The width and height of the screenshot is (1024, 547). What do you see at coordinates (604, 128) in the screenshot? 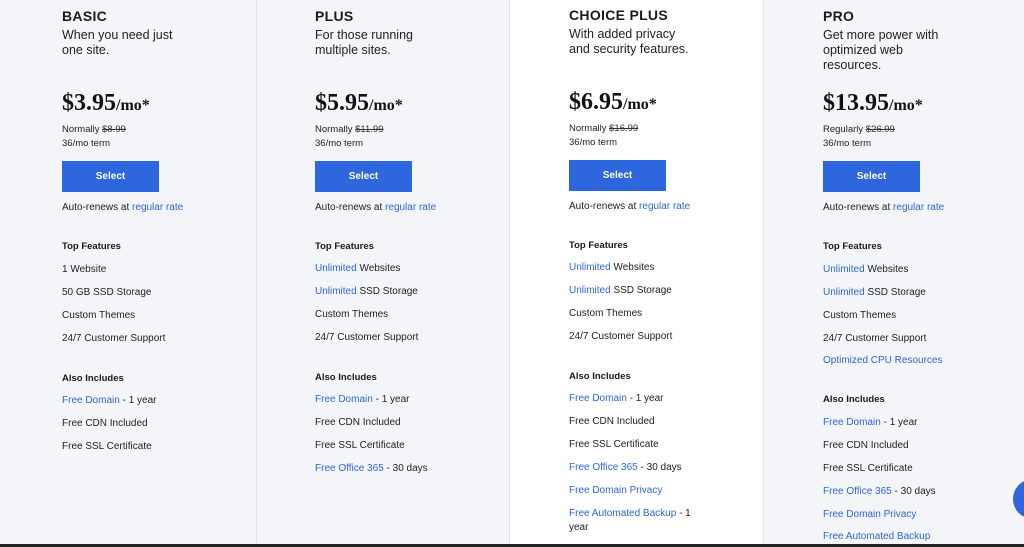
I see `normal-price: Normally $16.99` at bounding box center [604, 128].